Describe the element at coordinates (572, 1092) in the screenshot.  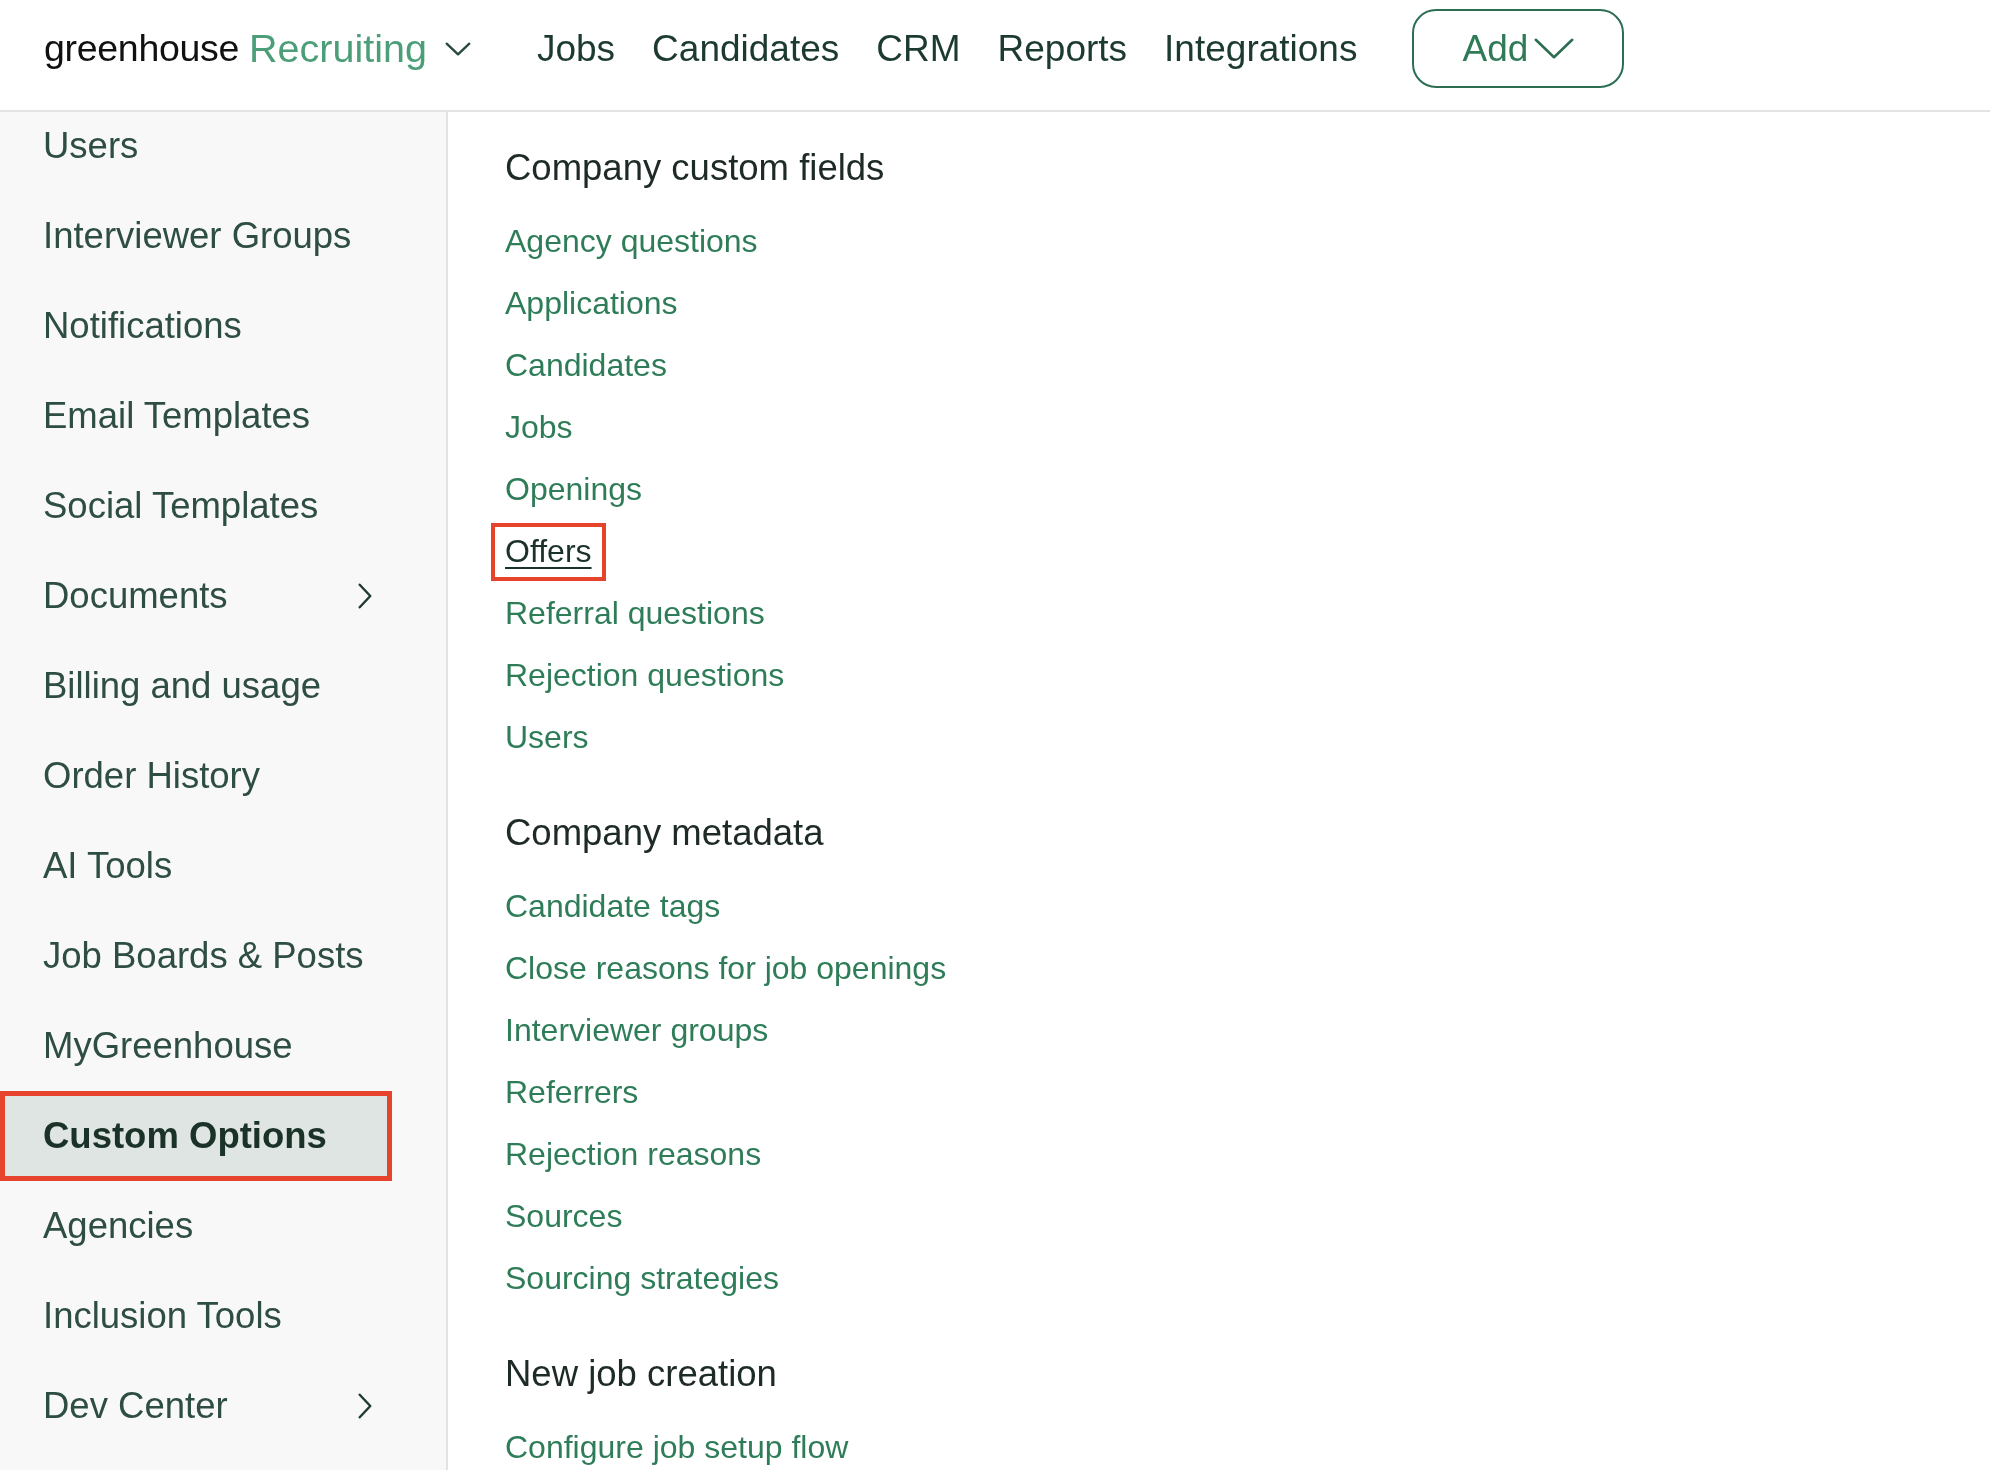
I see `settings-link: Referrers` at that location.